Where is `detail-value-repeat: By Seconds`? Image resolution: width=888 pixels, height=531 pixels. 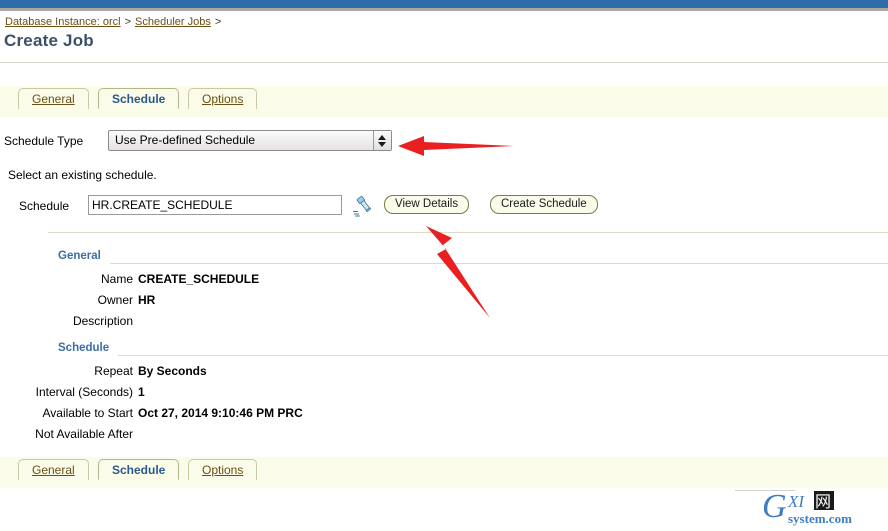
detail-value-repeat: By Seconds is located at coordinates (172, 371).